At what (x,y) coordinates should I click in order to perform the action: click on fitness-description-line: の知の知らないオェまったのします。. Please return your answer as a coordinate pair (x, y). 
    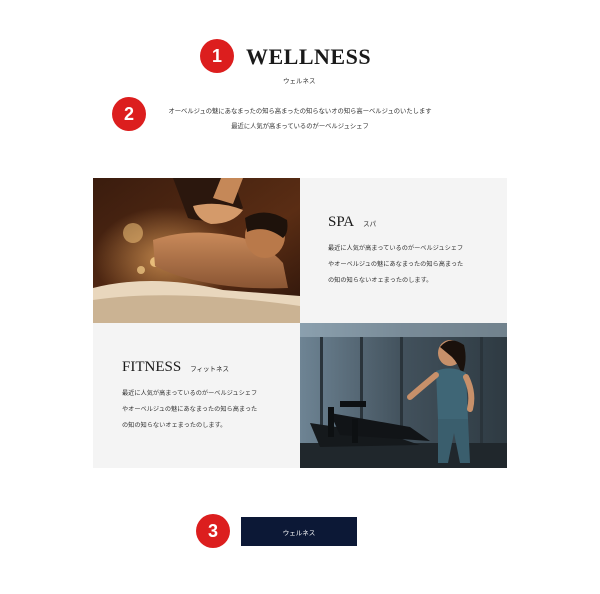
    Looking at the image, I should click on (174, 425).